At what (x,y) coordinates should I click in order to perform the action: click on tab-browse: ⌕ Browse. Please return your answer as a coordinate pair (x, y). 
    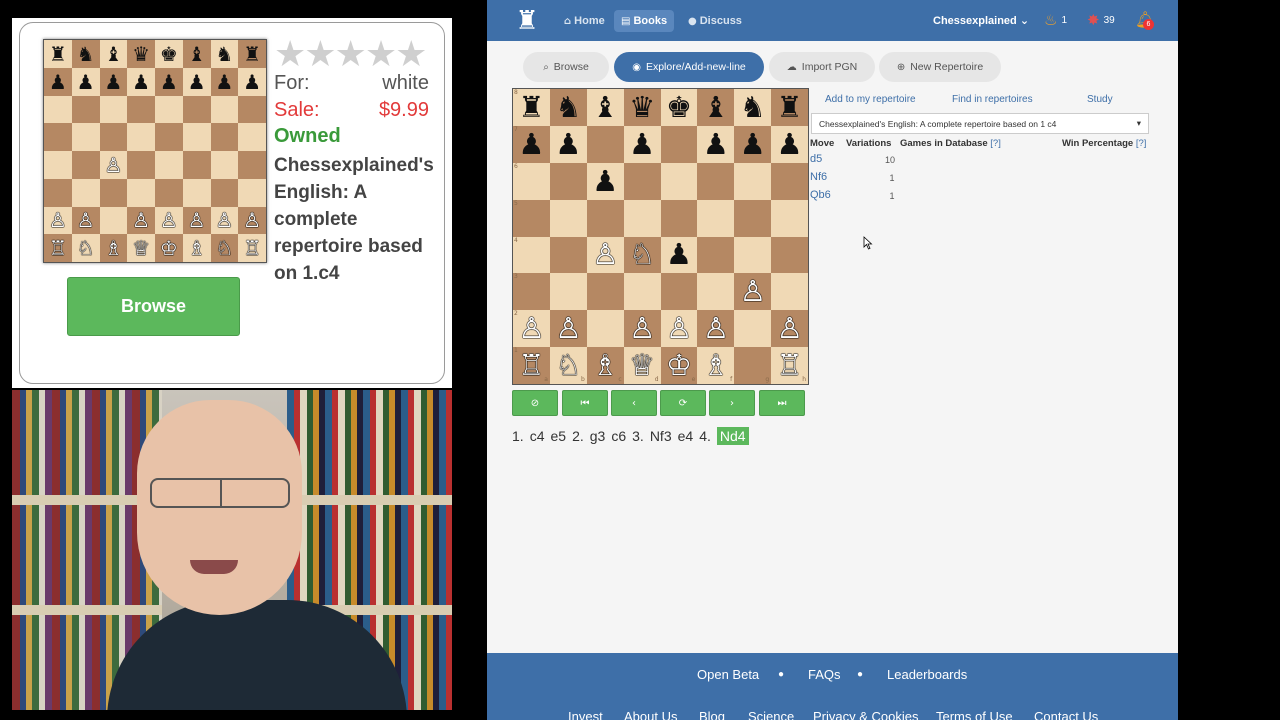
    Looking at the image, I should click on (566, 67).